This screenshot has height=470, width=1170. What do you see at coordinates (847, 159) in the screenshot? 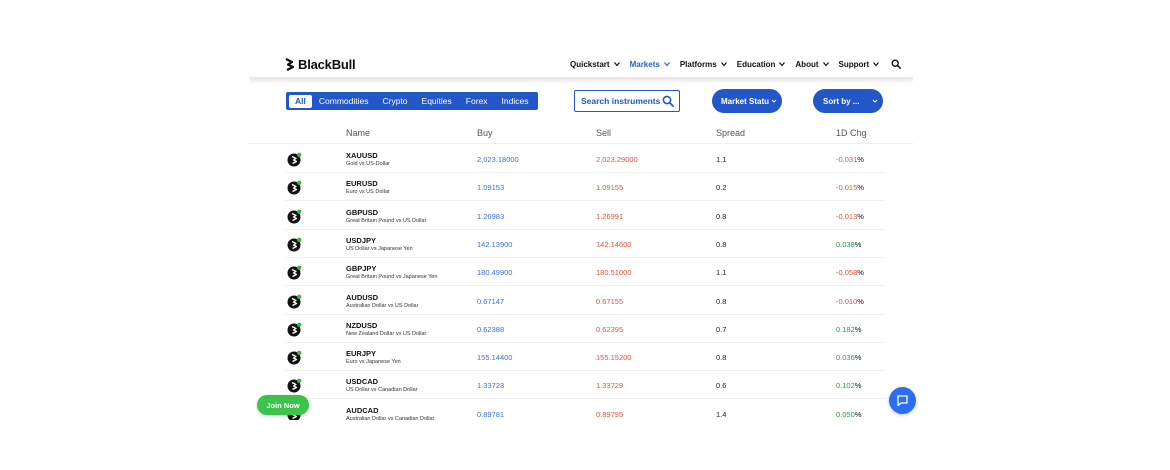
I see `daily-change-value: -0.031` at bounding box center [847, 159].